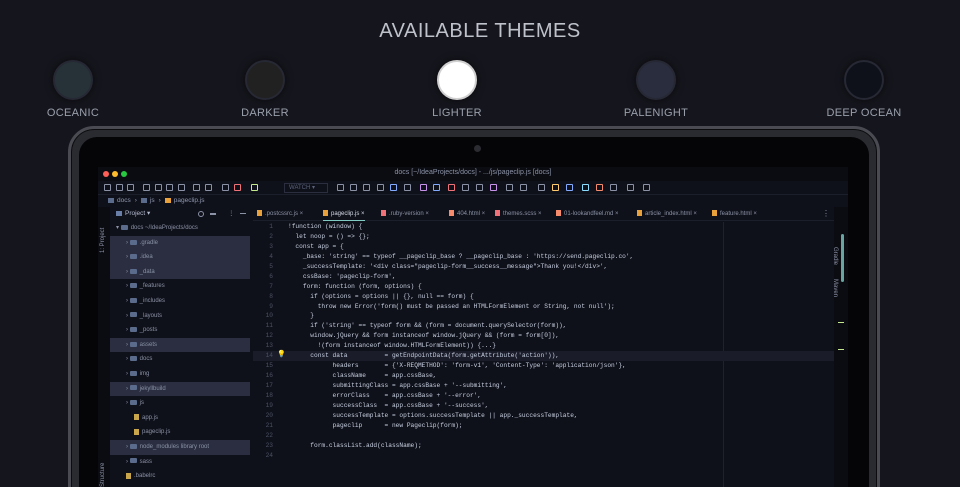 Image resolution: width=960 pixels, height=487 pixels. What do you see at coordinates (180, 330) in the screenshot?
I see `tree-item: › _posts` at bounding box center [180, 330].